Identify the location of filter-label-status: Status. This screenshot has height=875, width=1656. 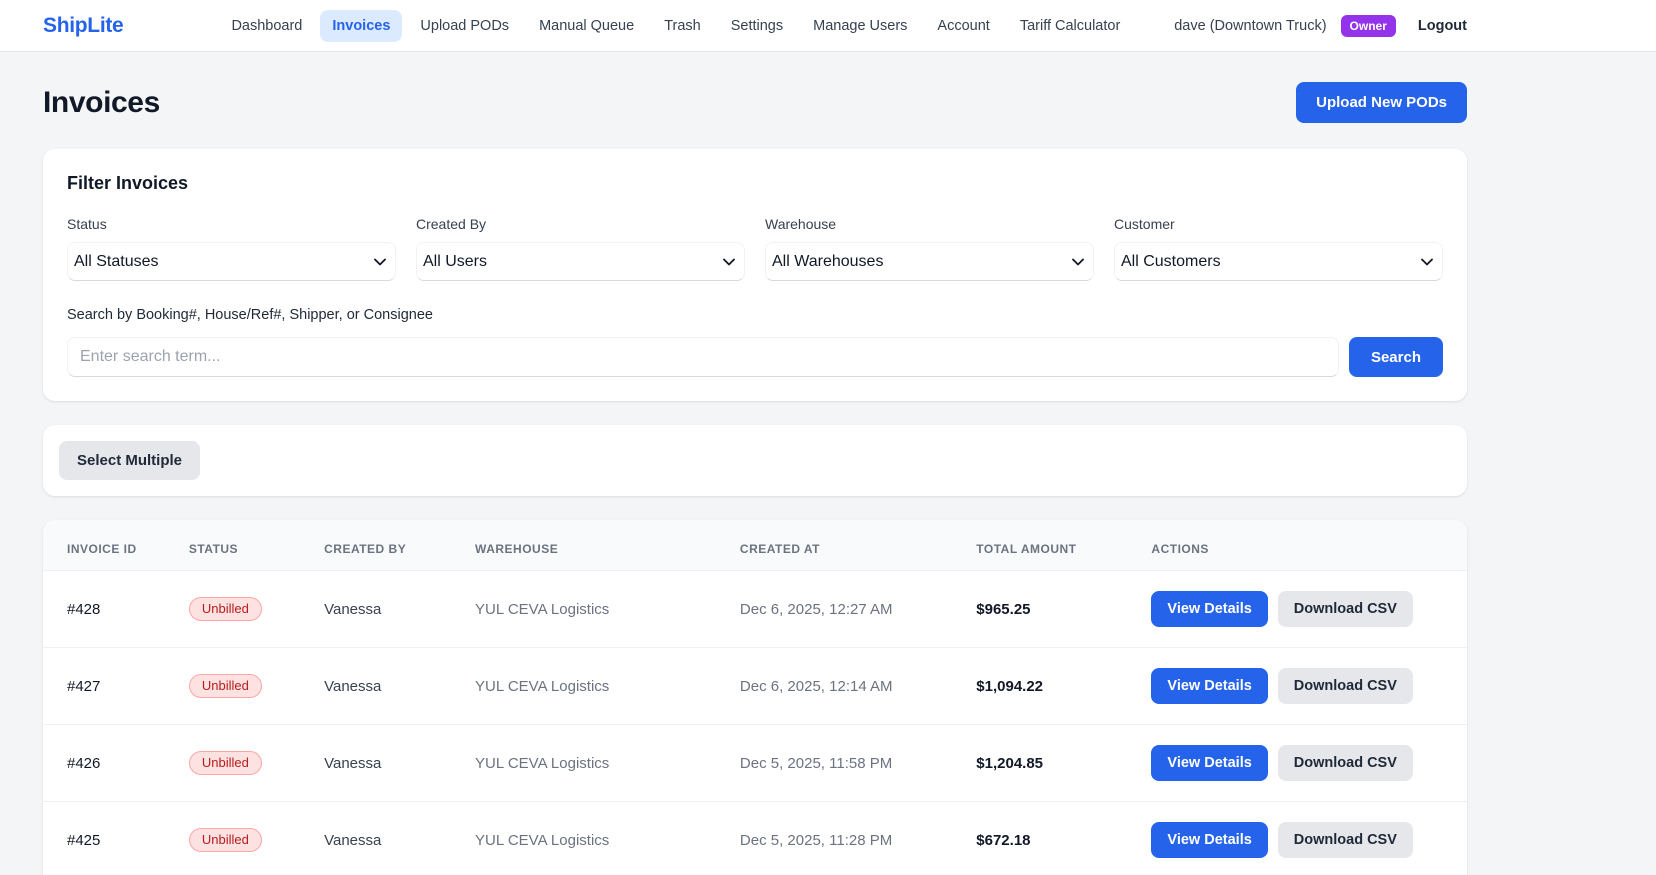
(87, 224).